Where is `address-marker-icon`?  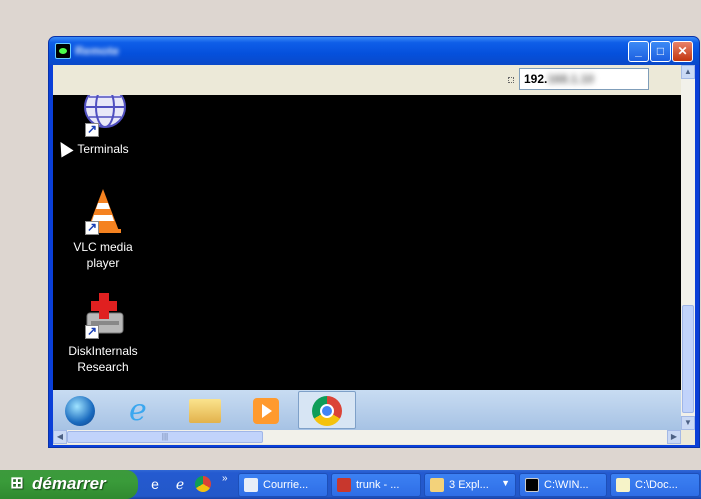 address-marker-icon is located at coordinates (511, 80).